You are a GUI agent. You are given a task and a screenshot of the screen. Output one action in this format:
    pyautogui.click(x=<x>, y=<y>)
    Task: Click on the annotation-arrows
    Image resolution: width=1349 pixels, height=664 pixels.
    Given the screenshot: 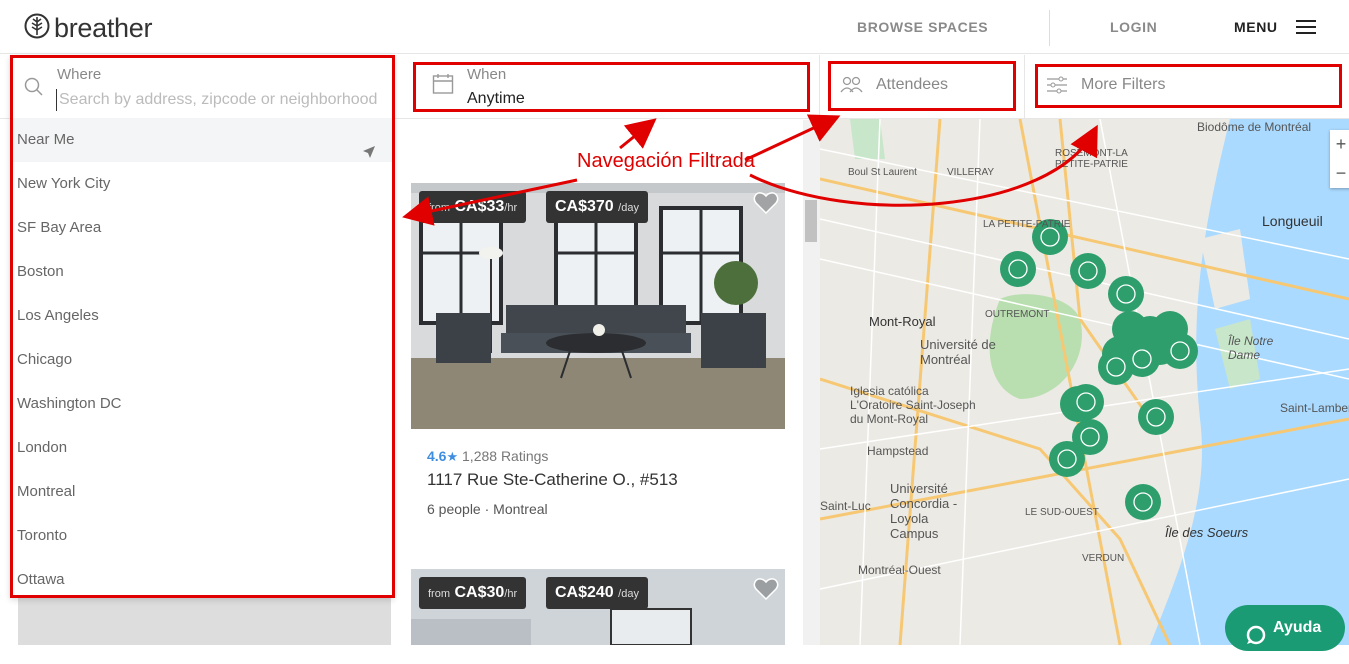 What is the action you would take?
    pyautogui.click(x=750, y=170)
    